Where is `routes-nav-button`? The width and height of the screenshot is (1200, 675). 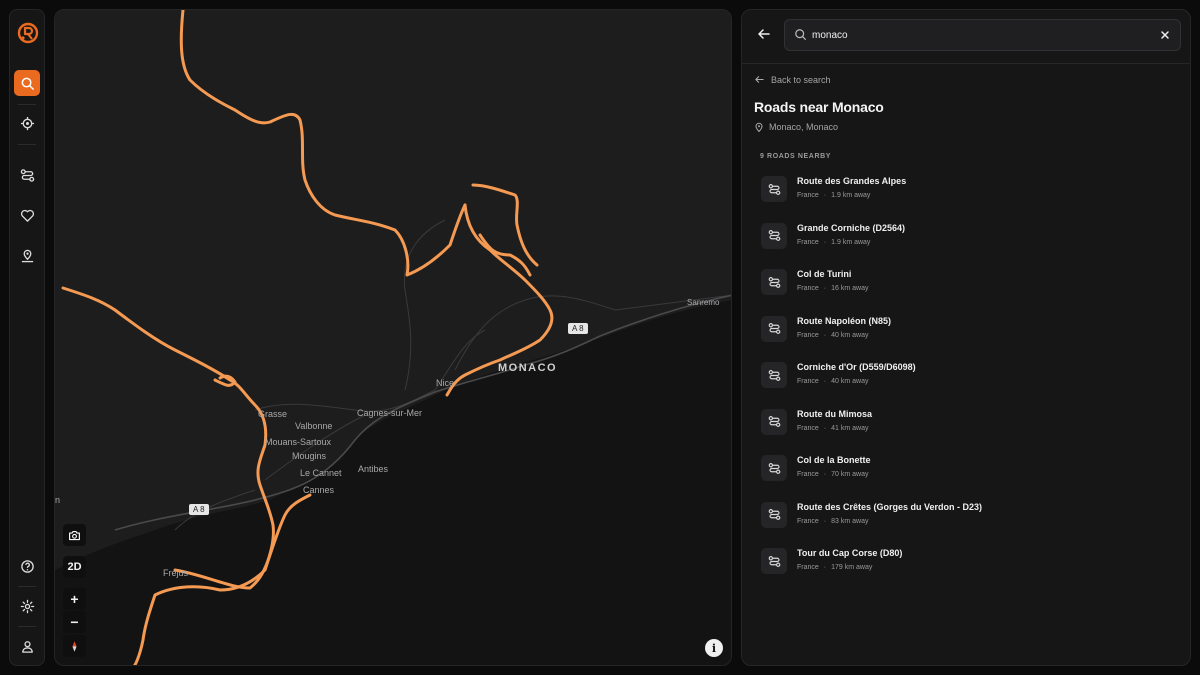 routes-nav-button is located at coordinates (27, 175).